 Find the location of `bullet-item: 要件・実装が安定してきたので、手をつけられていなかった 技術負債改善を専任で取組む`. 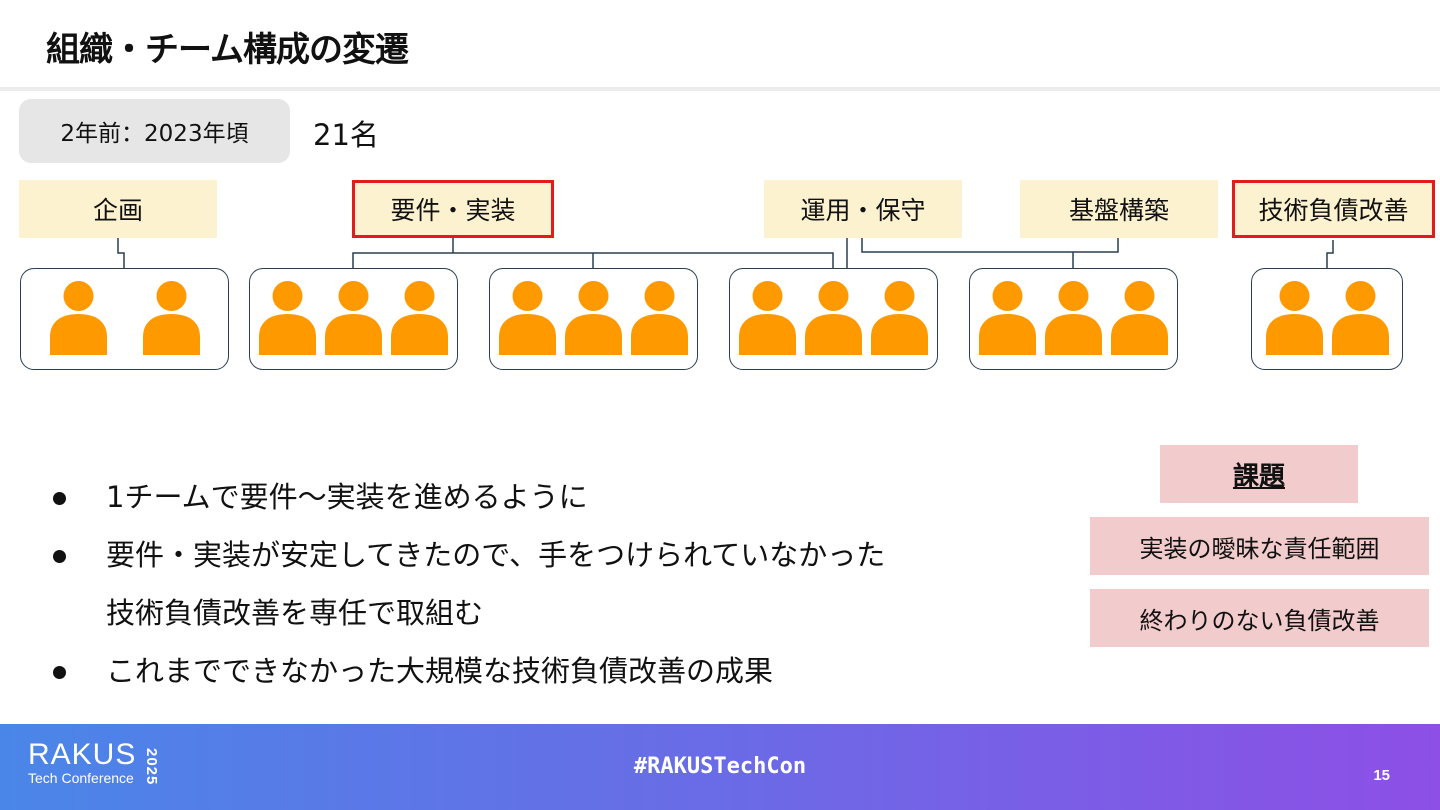

bullet-item: 要件・実装が安定してきたので、手をつけられていなかった 技術負債改善を専任で取組む is located at coordinates (467, 584).